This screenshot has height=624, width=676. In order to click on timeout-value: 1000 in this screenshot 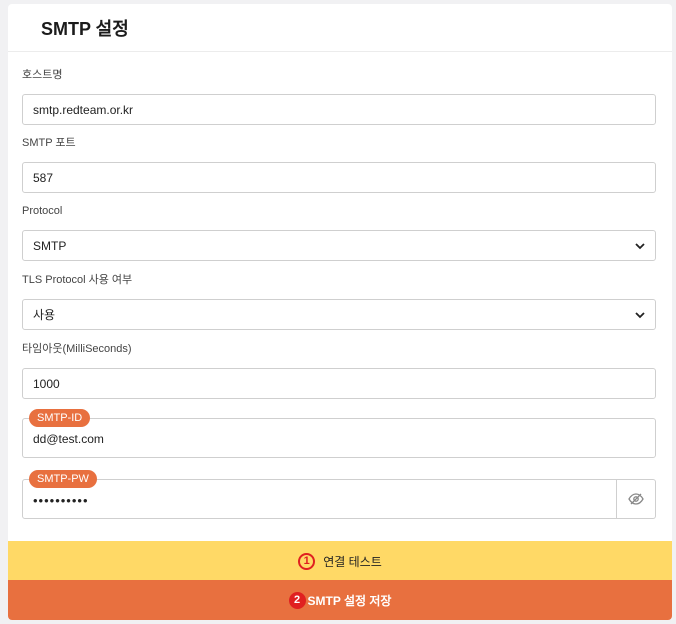, I will do `click(46, 383)`.